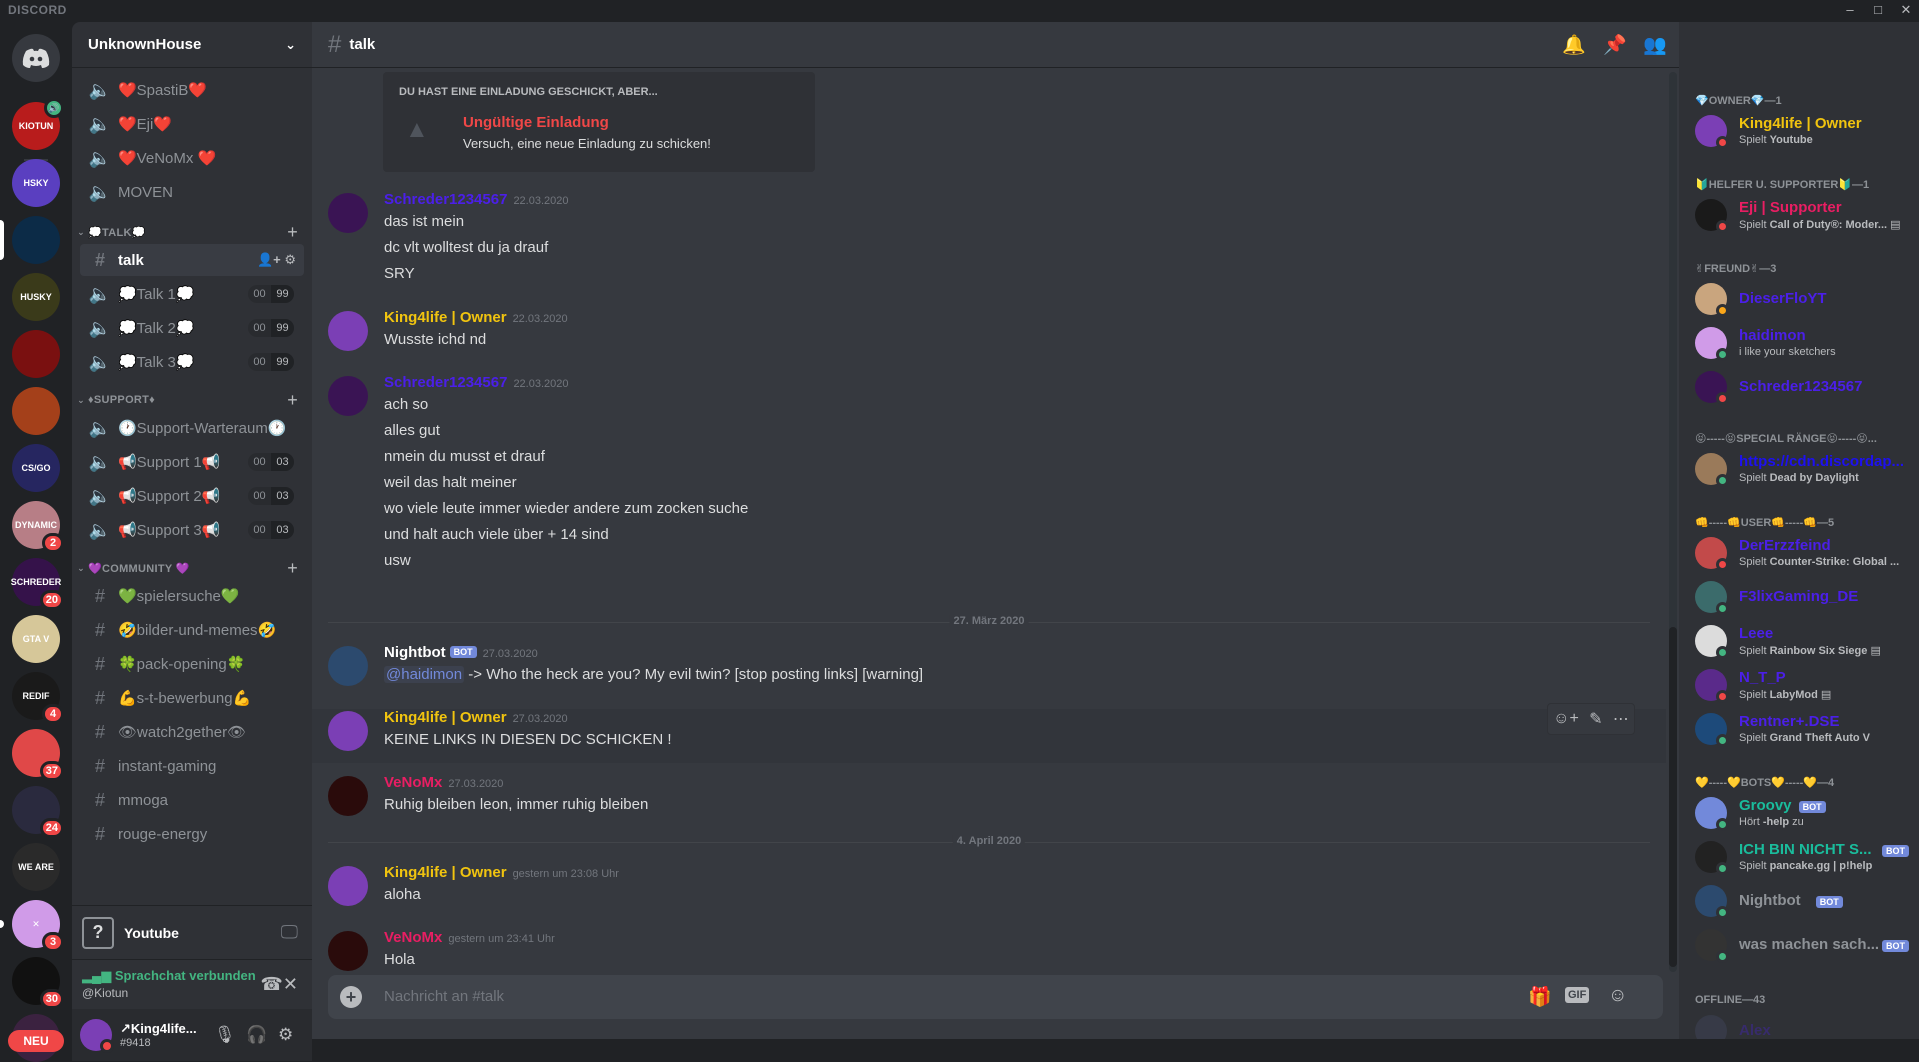  What do you see at coordinates (1802, 945) in the screenshot?
I see `member-item: was machen sach... BOT` at bounding box center [1802, 945].